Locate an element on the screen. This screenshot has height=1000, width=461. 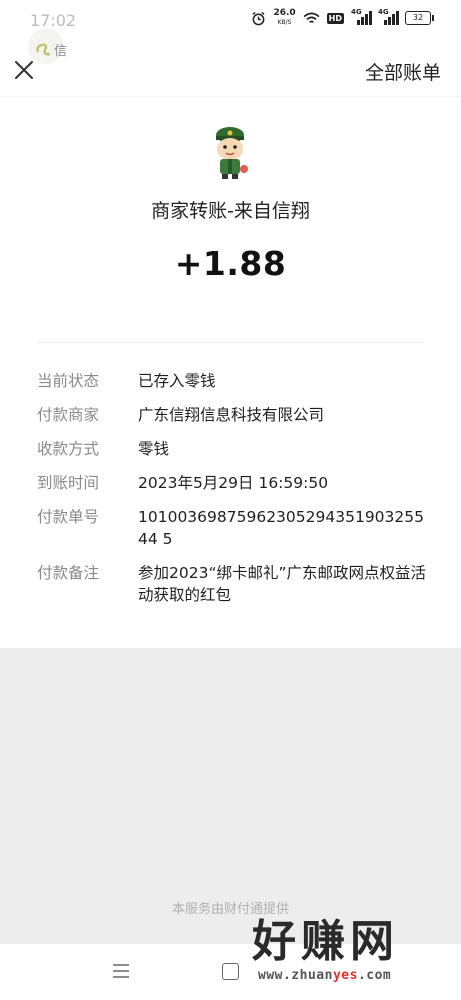
detail-value: 零钱 is located at coordinates (154, 449).